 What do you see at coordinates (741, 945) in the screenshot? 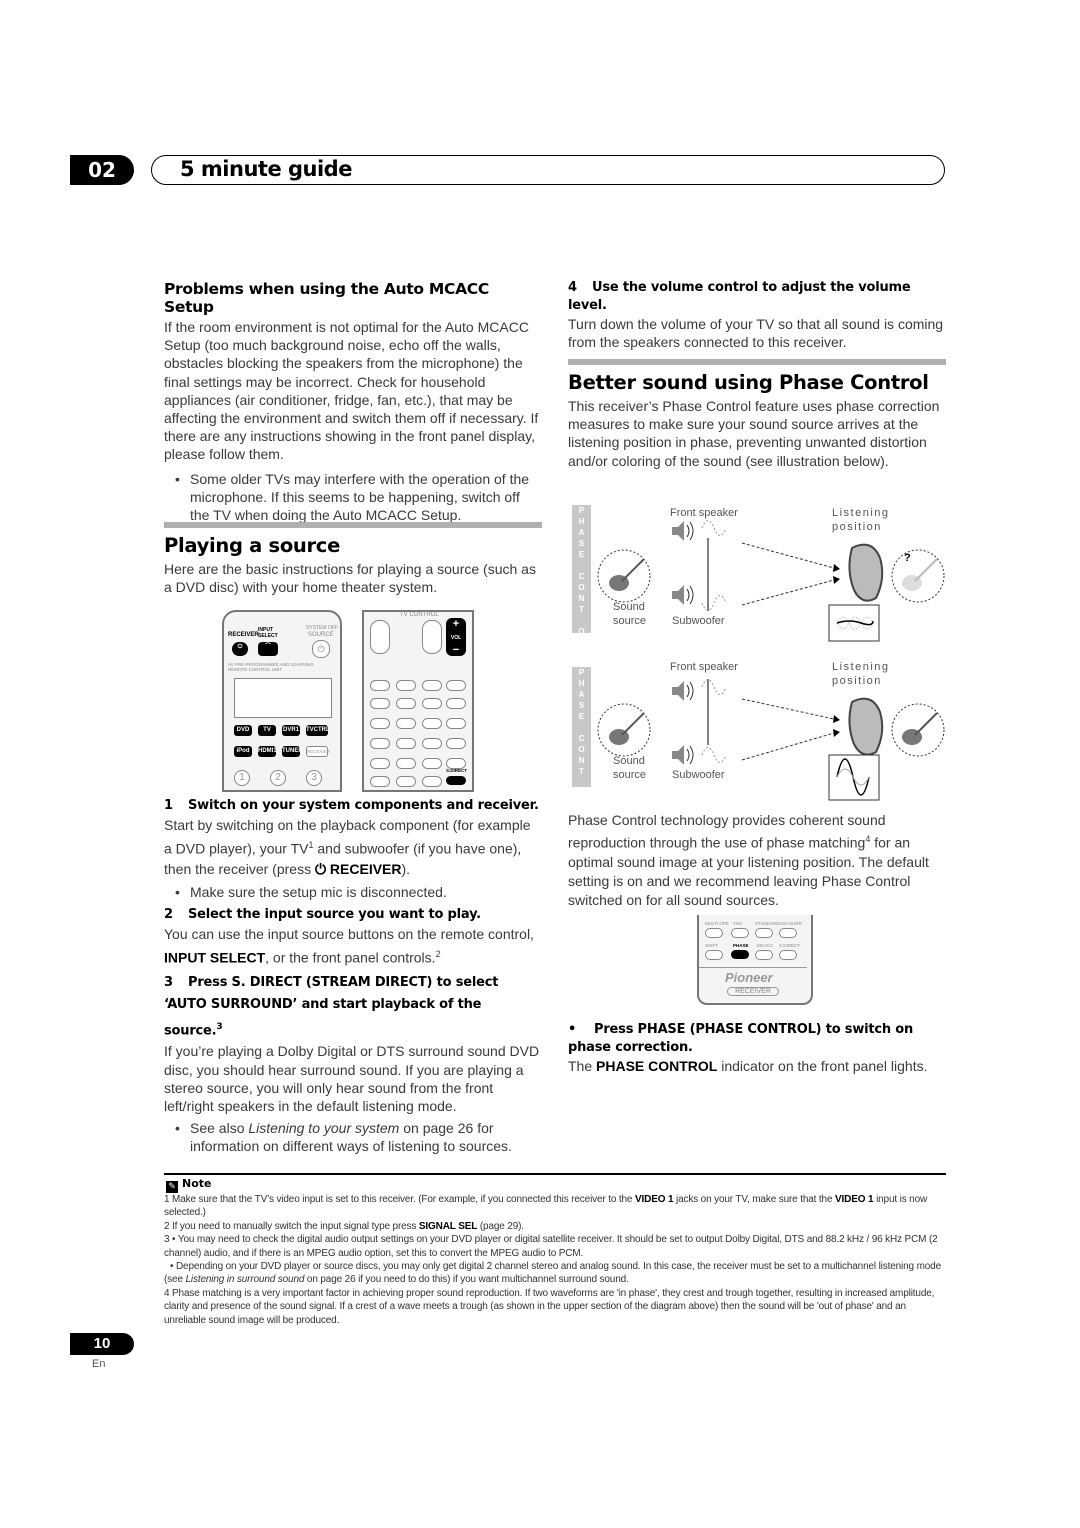
I see `phase-label: PHASE` at bounding box center [741, 945].